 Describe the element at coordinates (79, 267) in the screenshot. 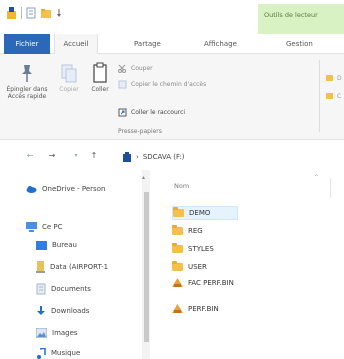

I see `nav-item-label: Data (AIRPORT-1` at that location.